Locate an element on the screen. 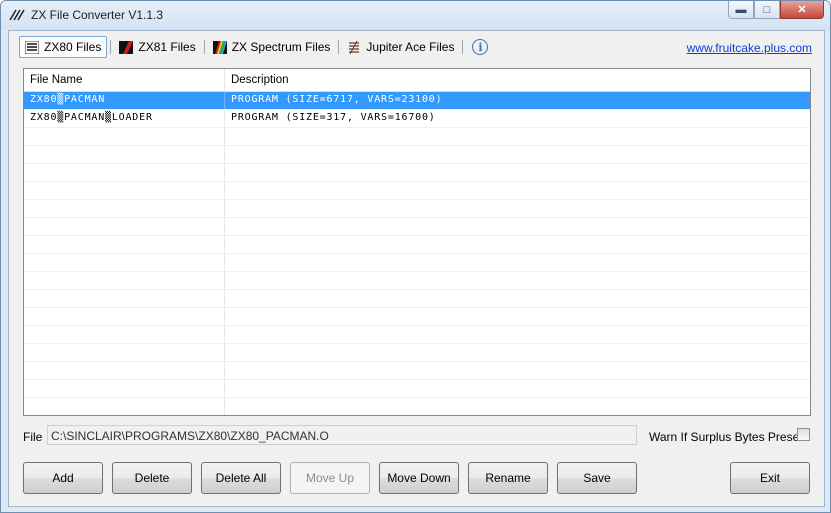 The width and height of the screenshot is (831, 513). app-icon is located at coordinates (17, 15).